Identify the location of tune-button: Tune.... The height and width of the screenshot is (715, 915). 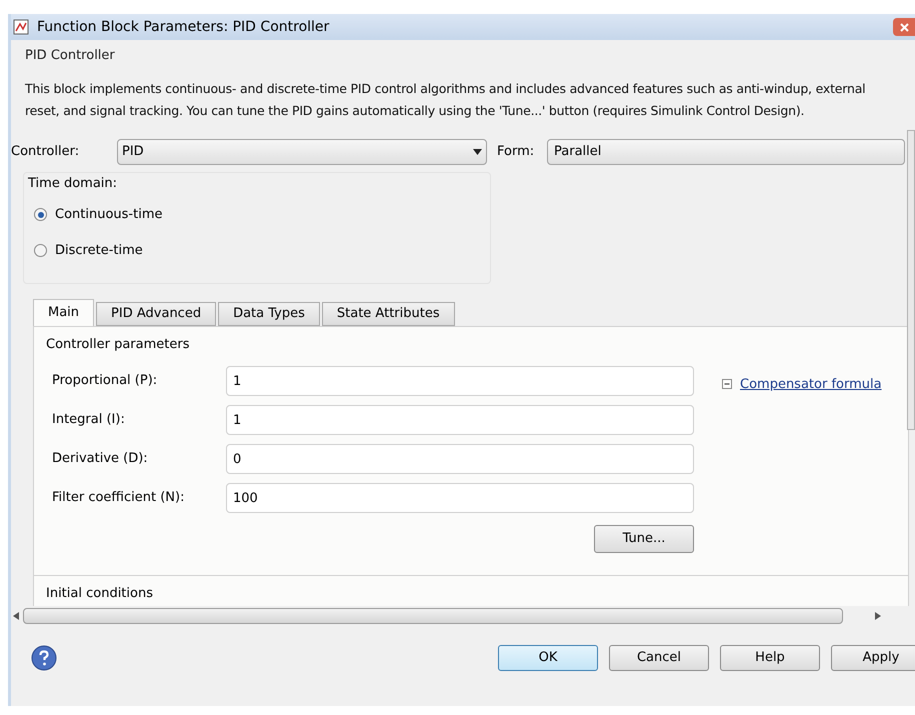
(644, 539).